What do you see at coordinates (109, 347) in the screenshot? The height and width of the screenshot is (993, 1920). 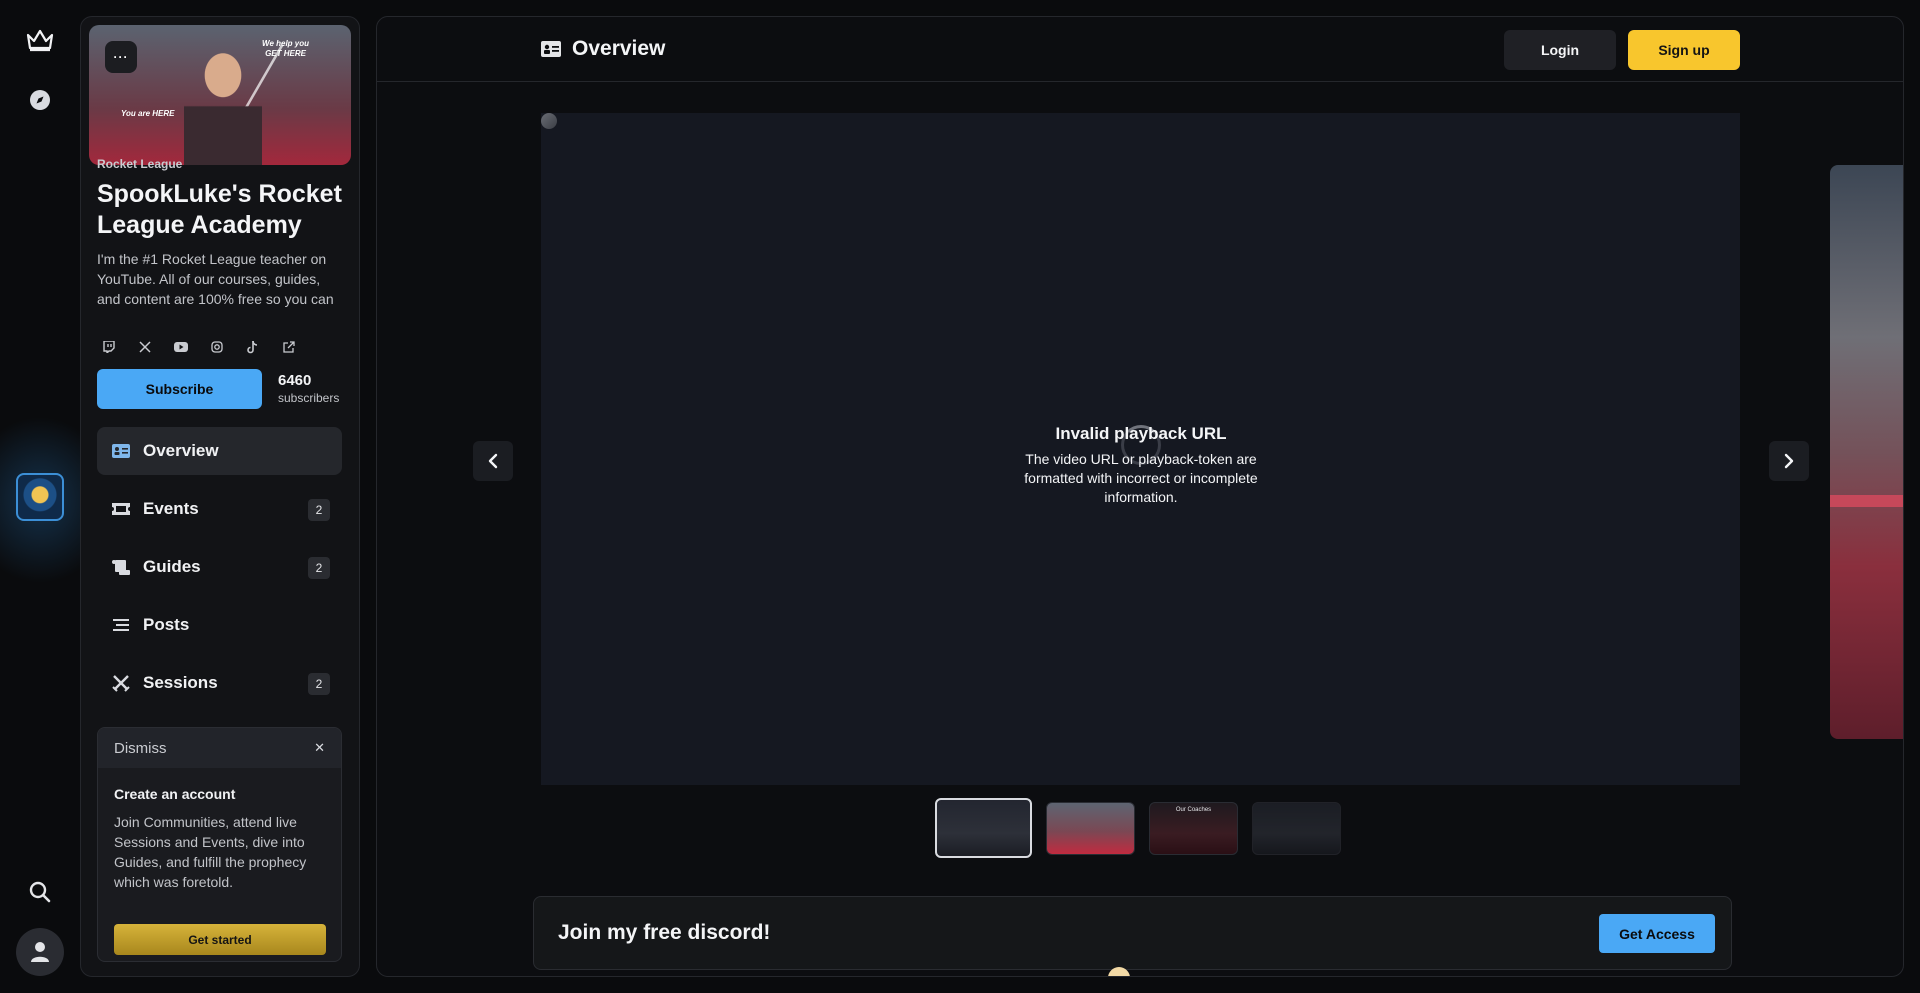 I see `twitch-icon` at bounding box center [109, 347].